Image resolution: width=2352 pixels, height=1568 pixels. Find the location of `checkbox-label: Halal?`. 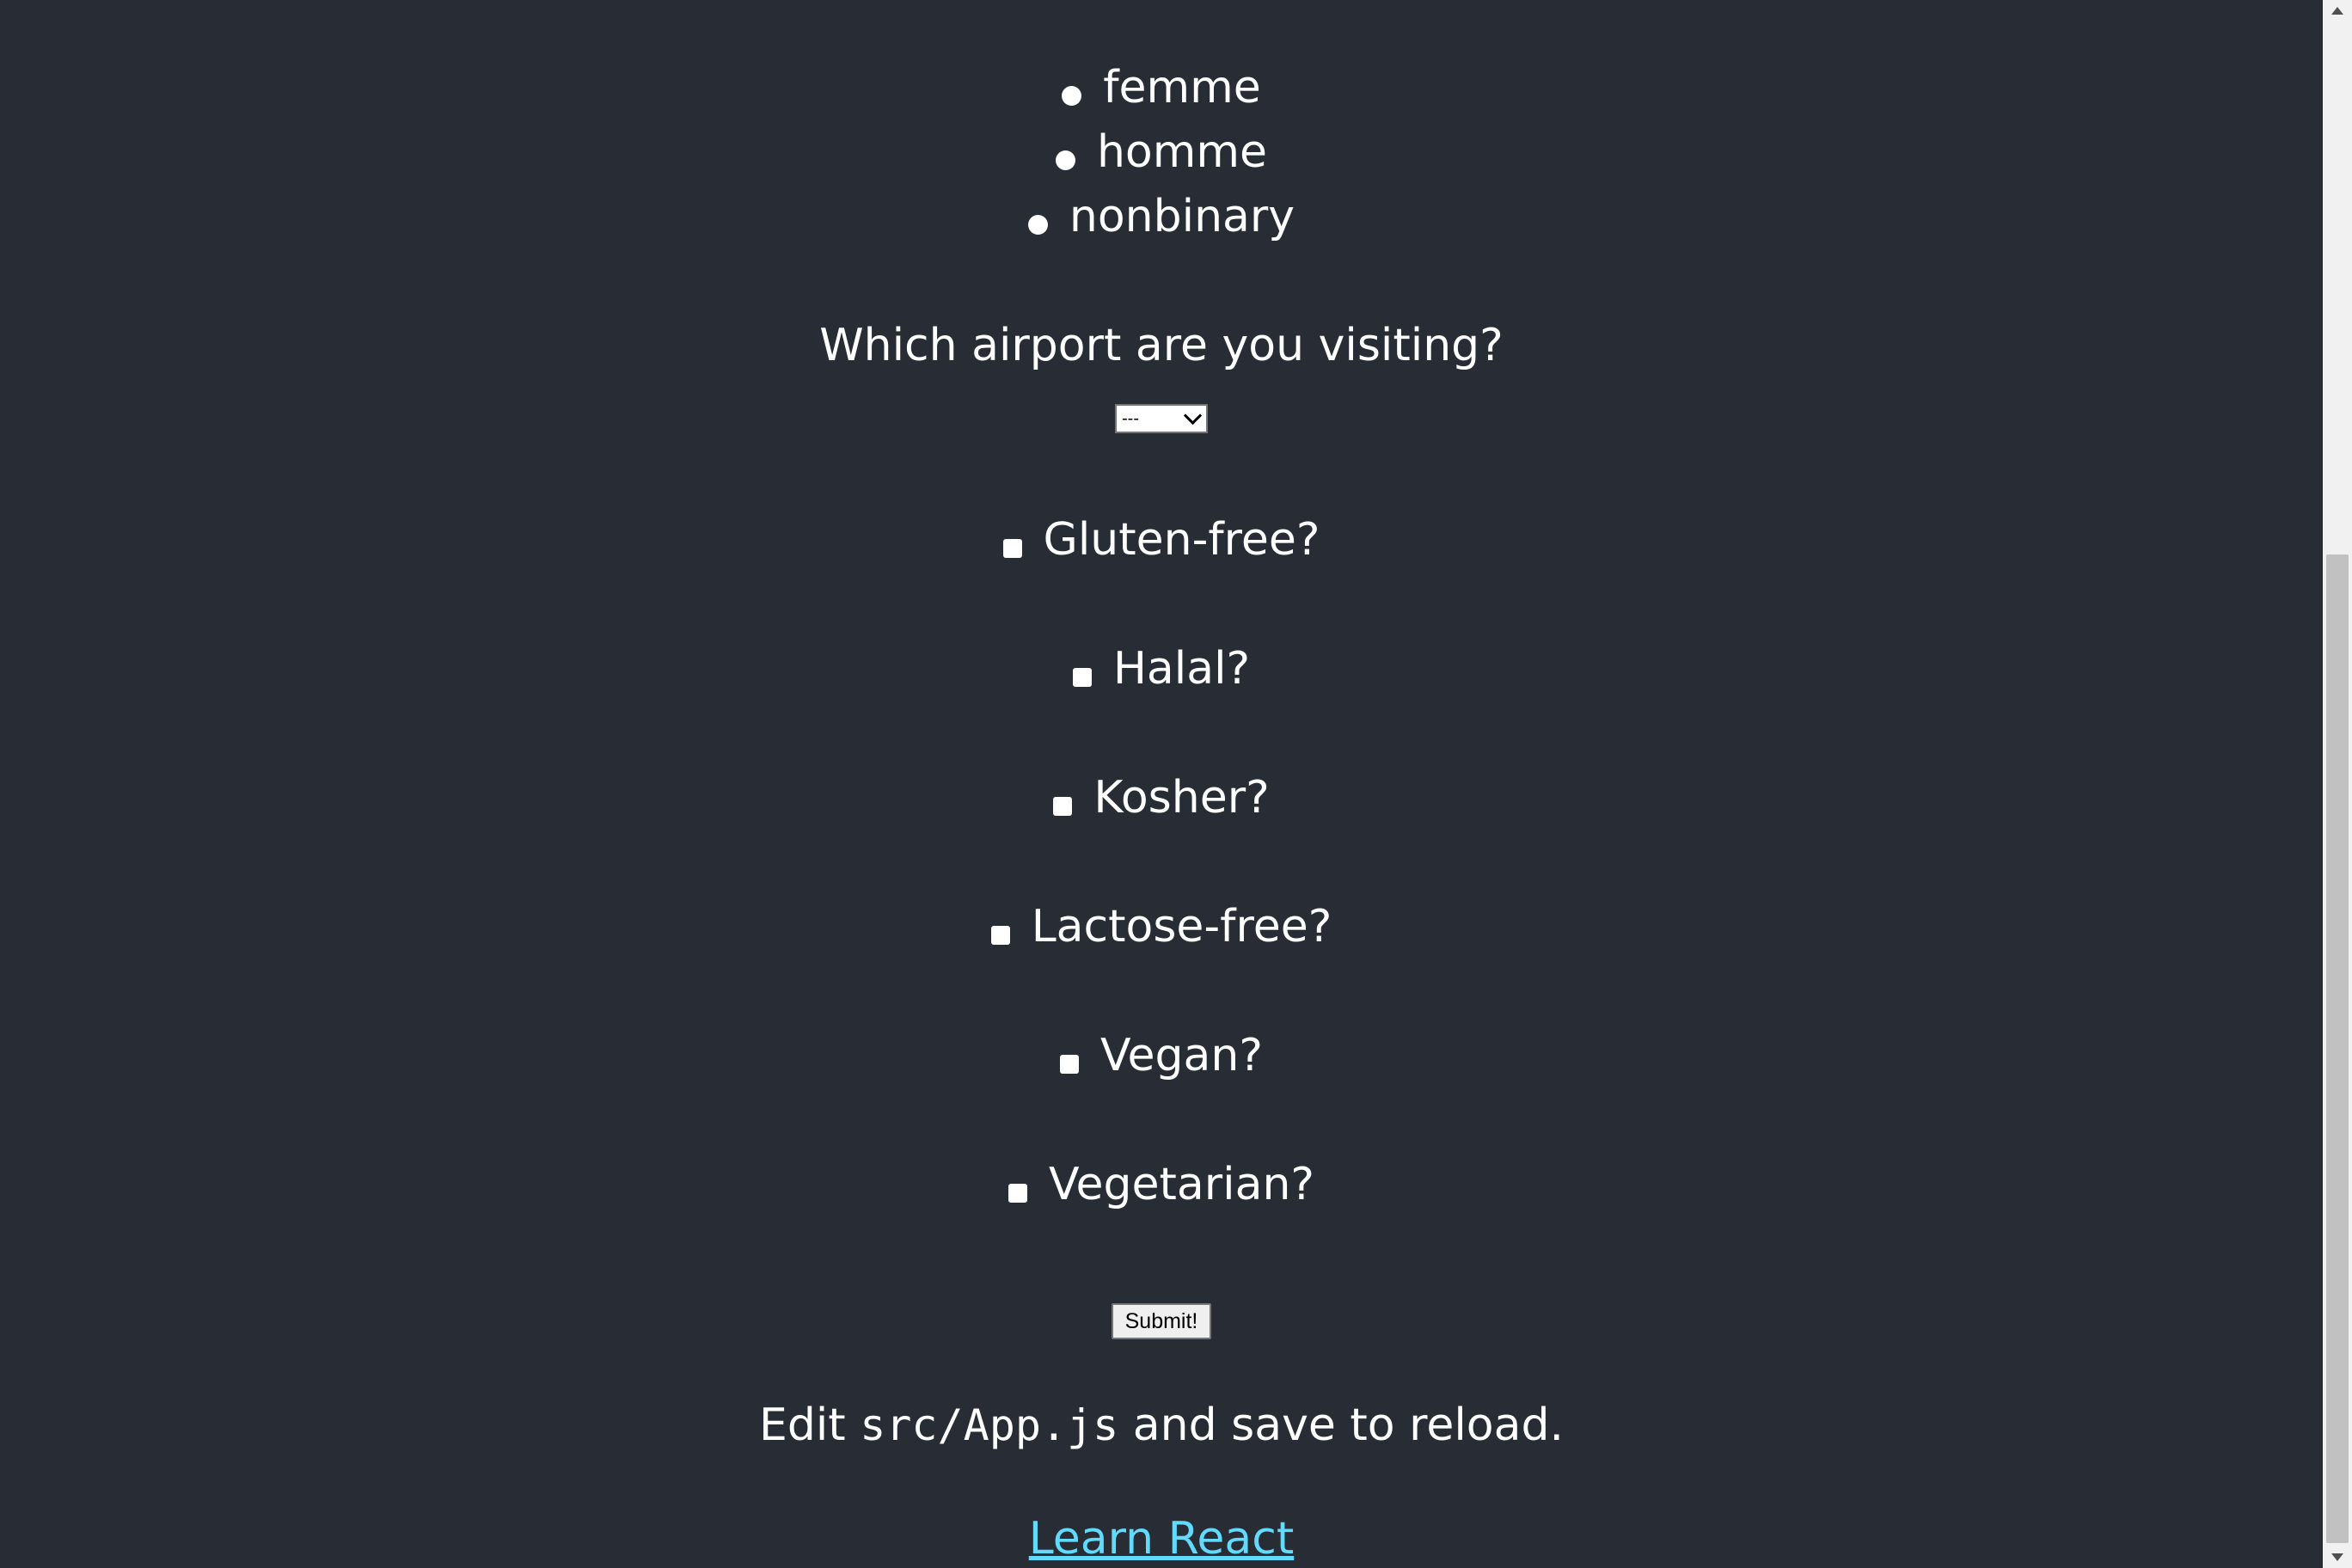

checkbox-label: Halal? is located at coordinates (1181, 669).